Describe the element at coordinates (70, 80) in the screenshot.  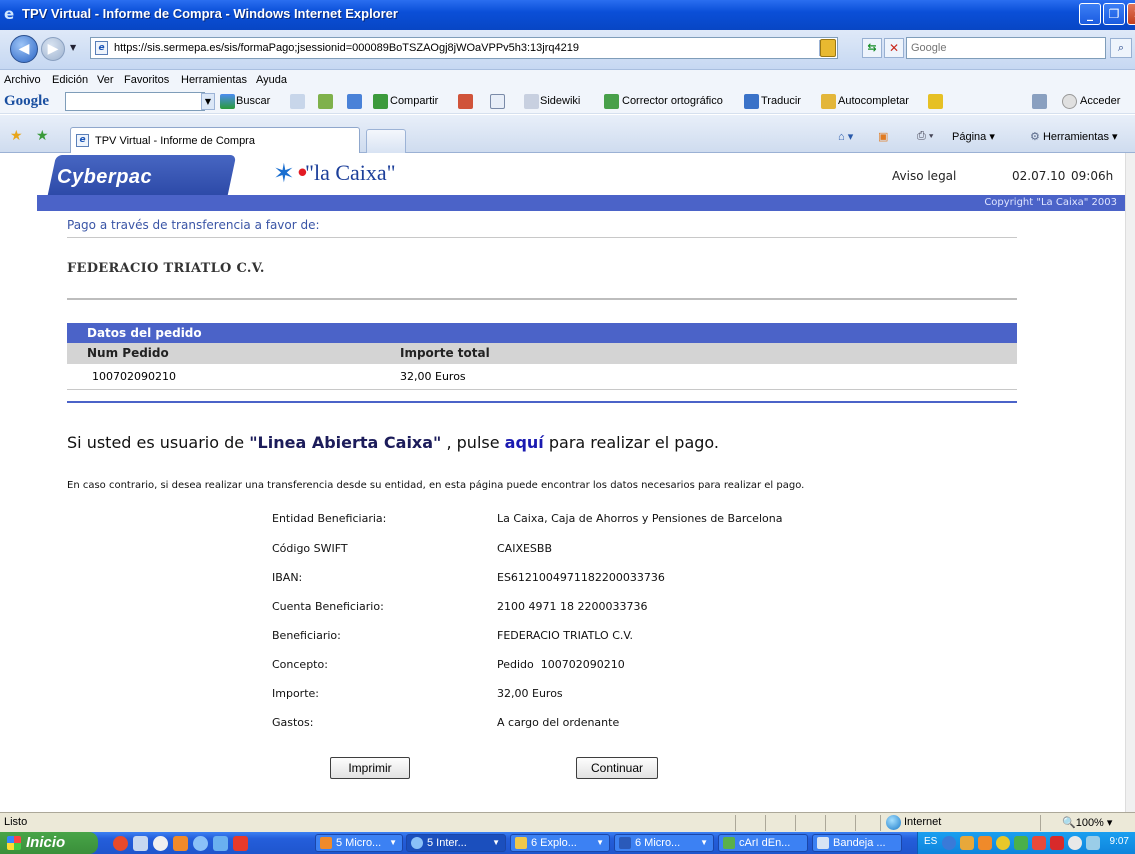
I see `menu-edicion: Edición` at that location.